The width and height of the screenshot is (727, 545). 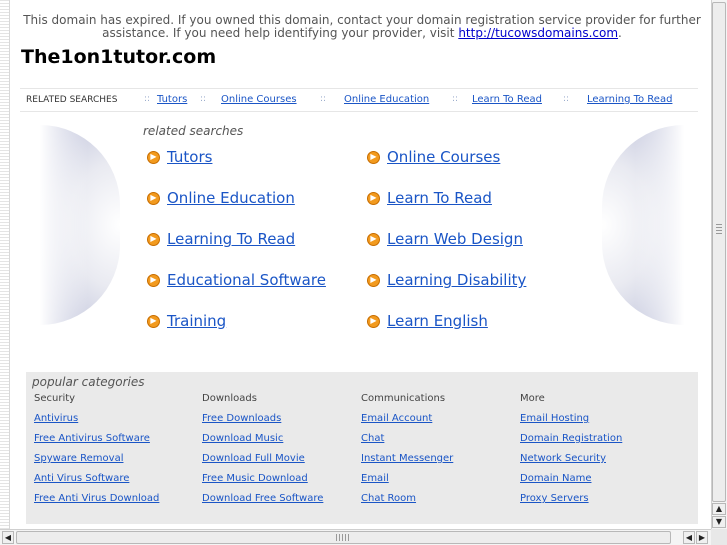 I want to click on tucows-link: http://tucowsdomains.com, so click(x=538, y=33).